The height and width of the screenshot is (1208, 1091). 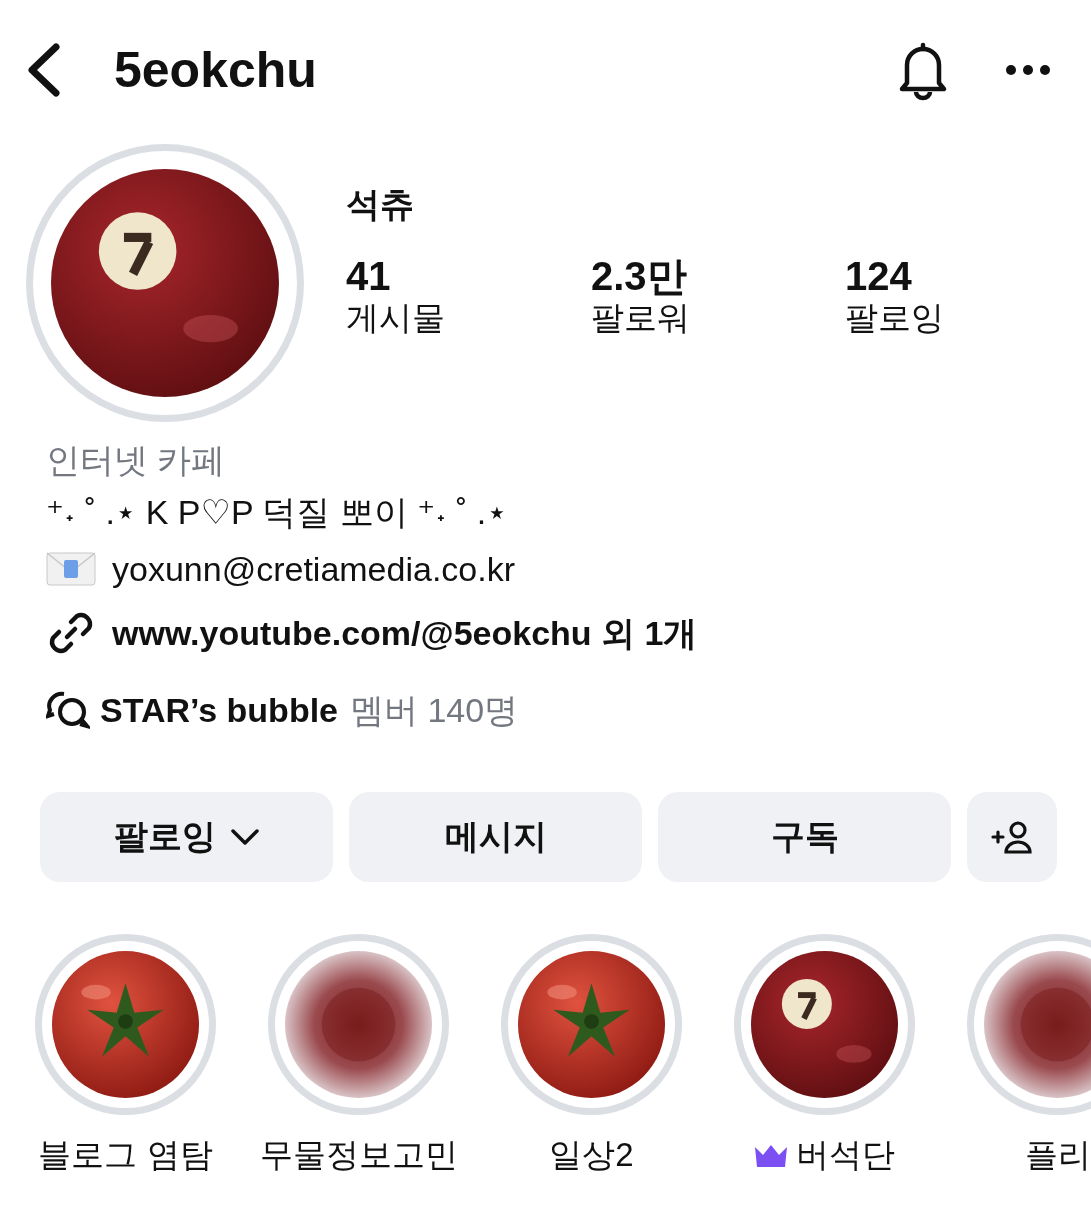 What do you see at coordinates (187, 837) in the screenshot?
I see `profile-action-button: 팔로잉` at bounding box center [187, 837].